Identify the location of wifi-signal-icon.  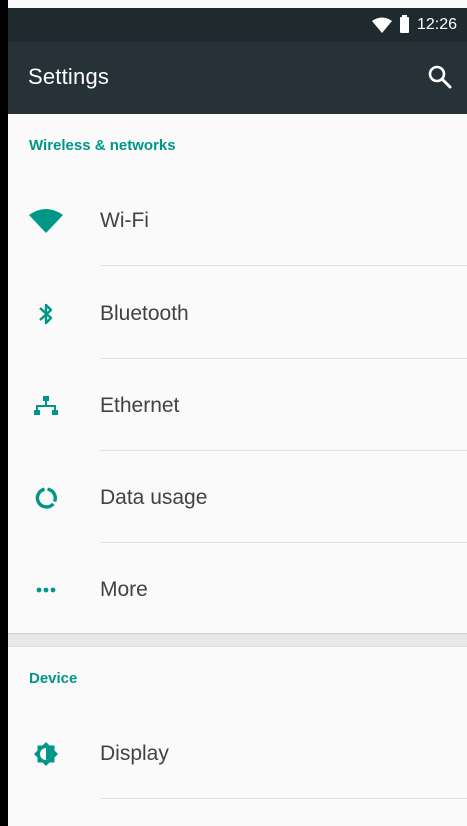
(381, 25).